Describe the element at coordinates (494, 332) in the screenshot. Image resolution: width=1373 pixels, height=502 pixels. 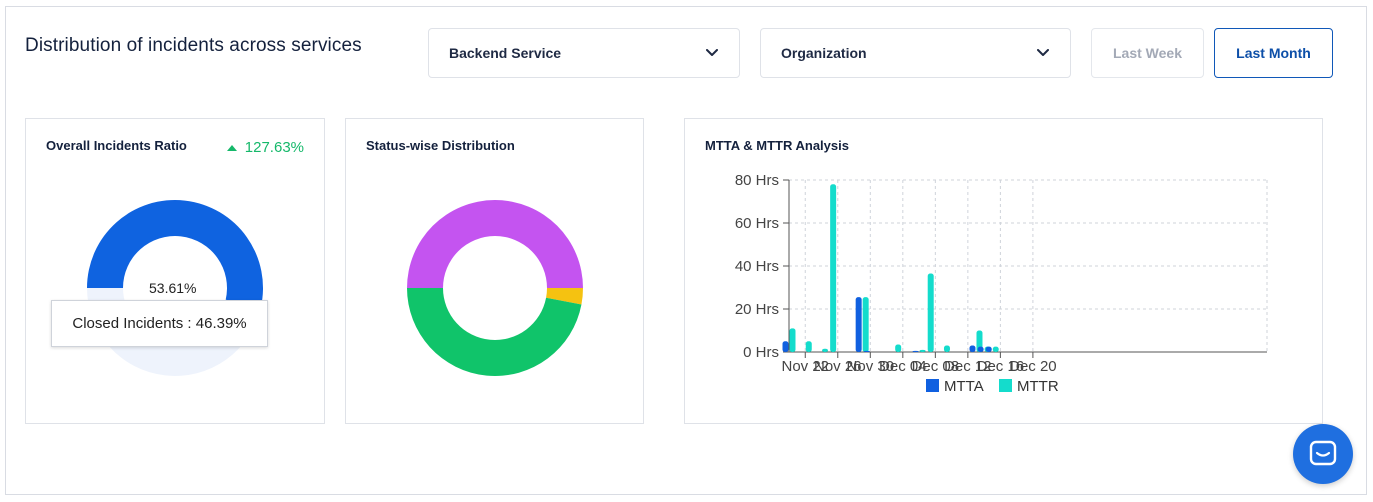
I see `donut-slice-green` at that location.